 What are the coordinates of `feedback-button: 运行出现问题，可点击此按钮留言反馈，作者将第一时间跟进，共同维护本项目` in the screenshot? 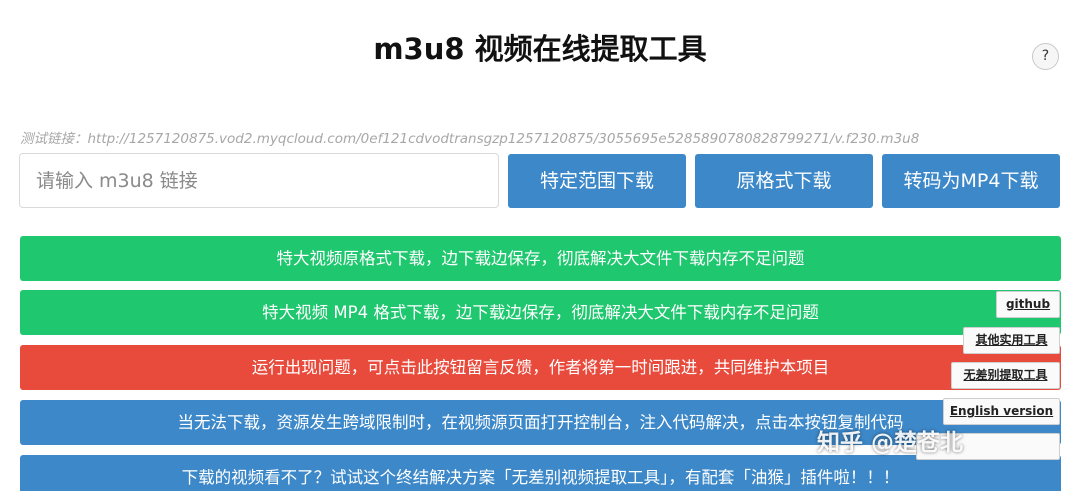 It's located at (540, 367).